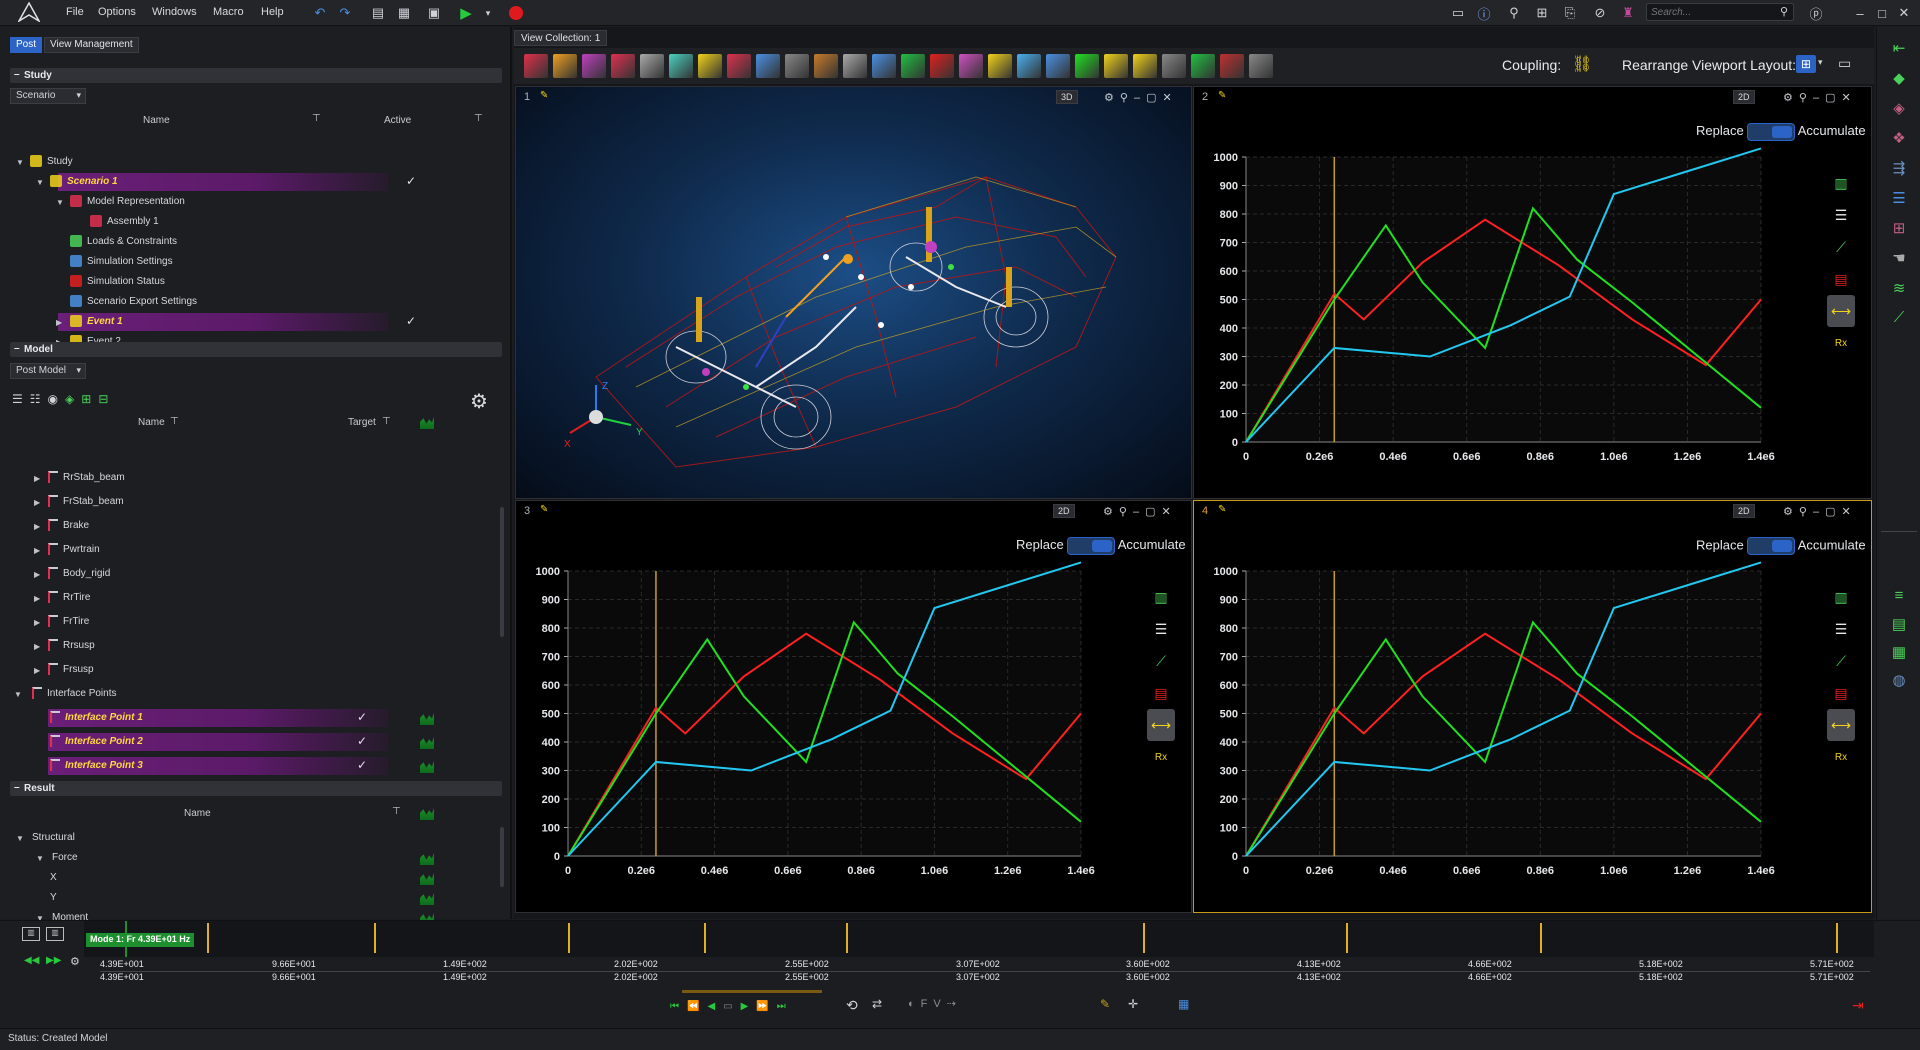 The height and width of the screenshot is (1050, 1920). I want to click on tree-icon: ⊞, so click(1899, 229).